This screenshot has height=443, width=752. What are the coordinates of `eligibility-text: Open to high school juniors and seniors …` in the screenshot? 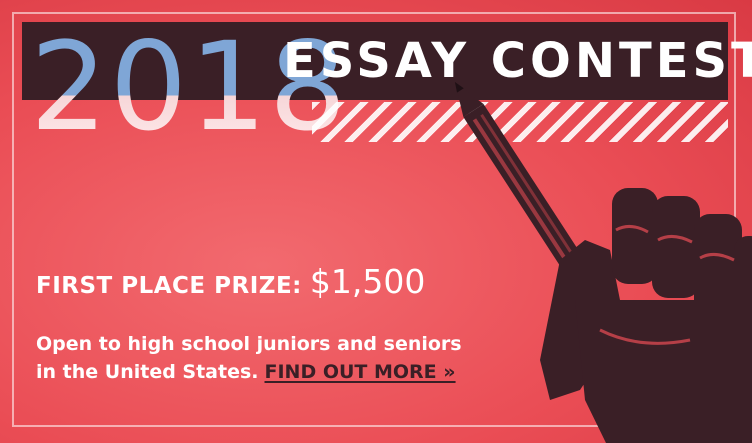 It's located at (286, 358).